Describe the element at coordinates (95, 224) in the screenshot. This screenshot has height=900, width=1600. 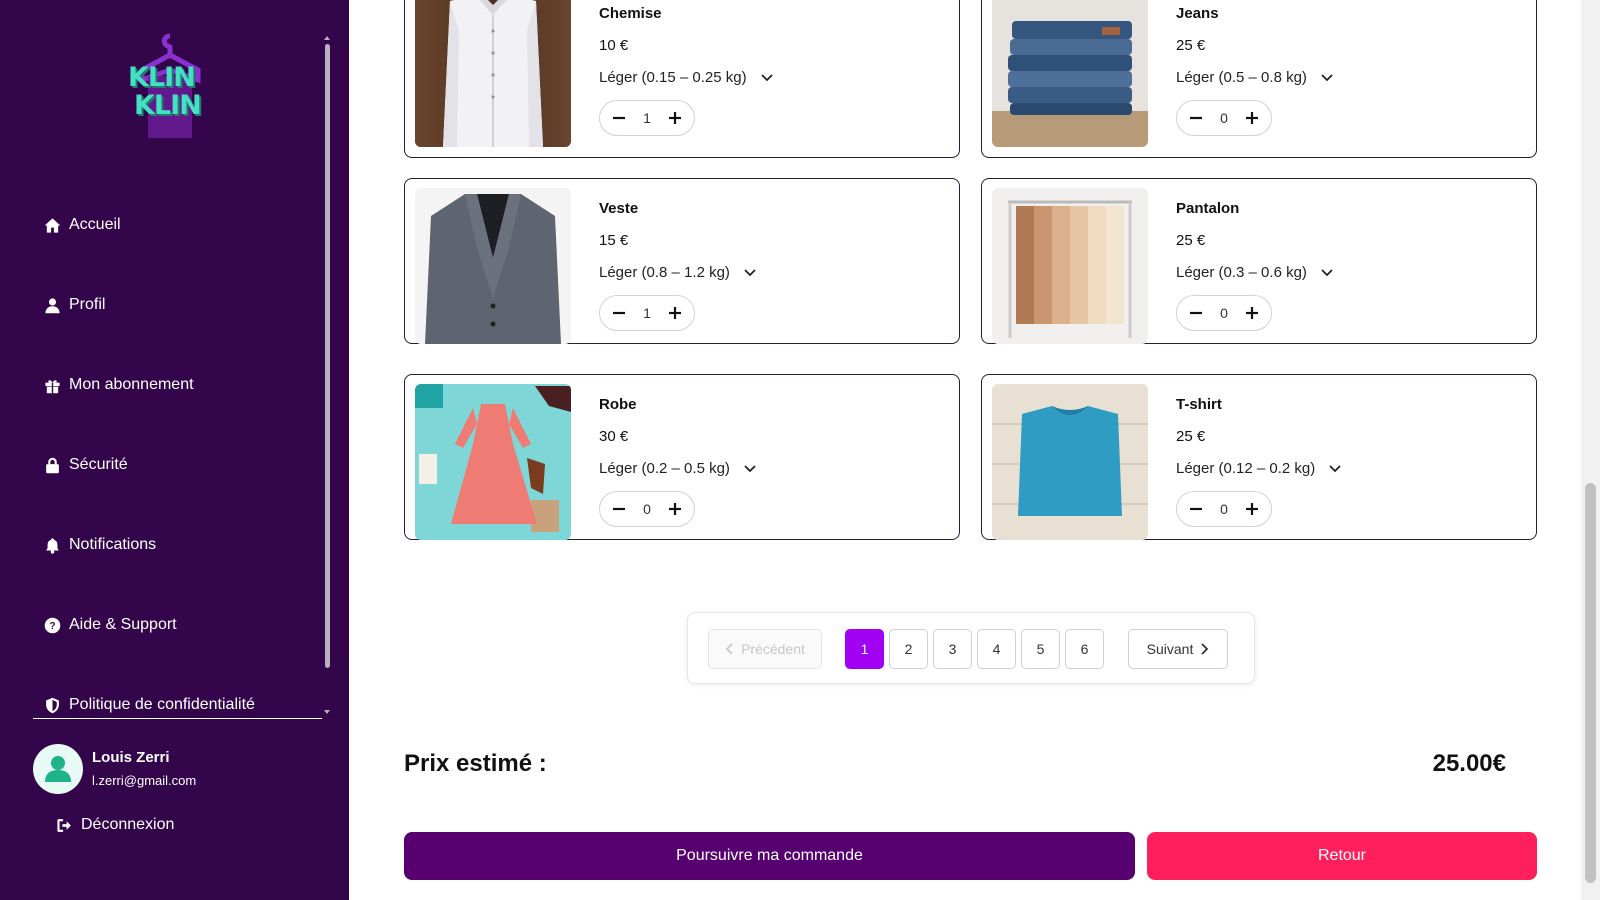
I see `sidebar-item-label: Accueil` at that location.